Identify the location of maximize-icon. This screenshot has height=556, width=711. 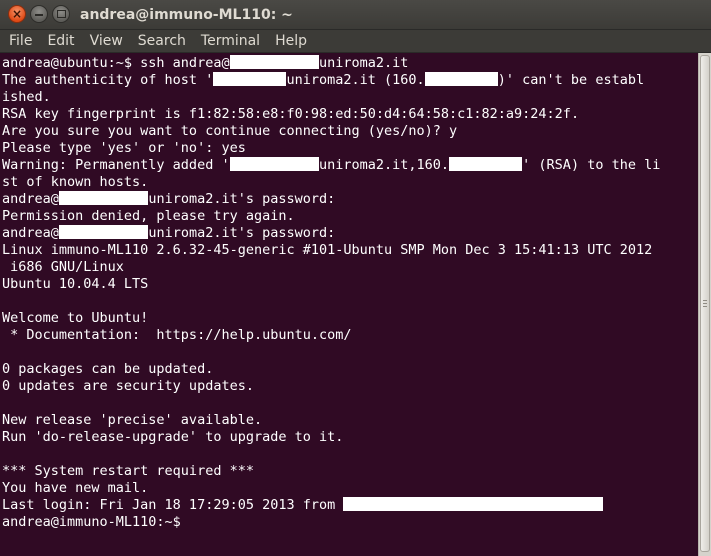
(61, 14).